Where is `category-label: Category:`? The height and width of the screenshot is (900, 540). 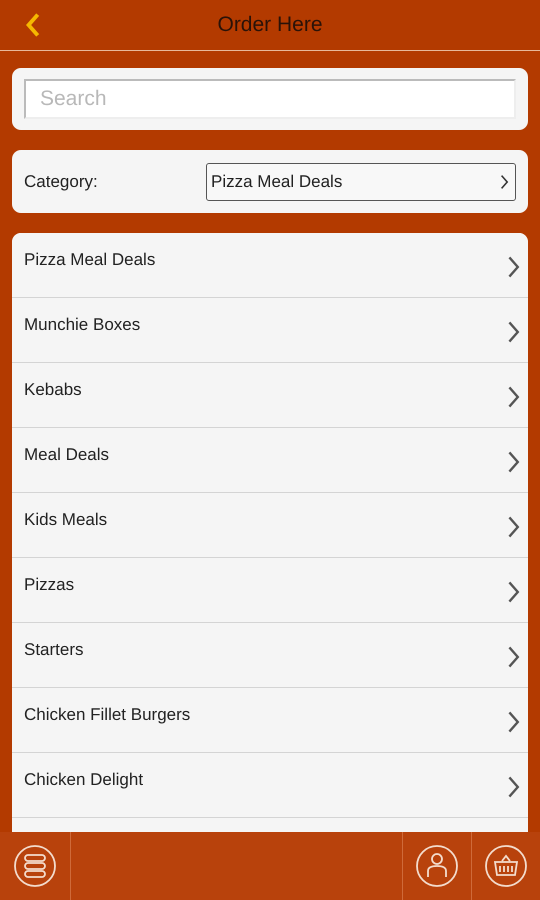 category-label: Category: is located at coordinates (61, 182).